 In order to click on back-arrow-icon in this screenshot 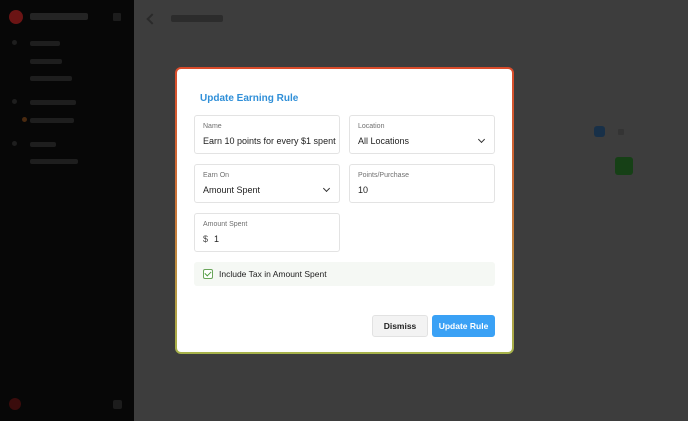, I will do `click(152, 19)`.